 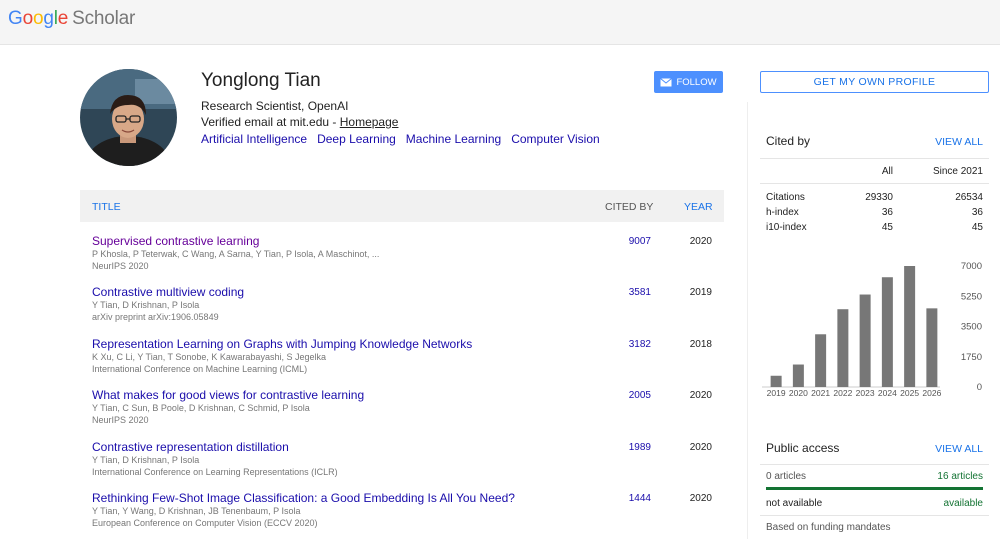 What do you see at coordinates (971, 327) in the screenshot?
I see `y-tick-label: 3500` at bounding box center [971, 327].